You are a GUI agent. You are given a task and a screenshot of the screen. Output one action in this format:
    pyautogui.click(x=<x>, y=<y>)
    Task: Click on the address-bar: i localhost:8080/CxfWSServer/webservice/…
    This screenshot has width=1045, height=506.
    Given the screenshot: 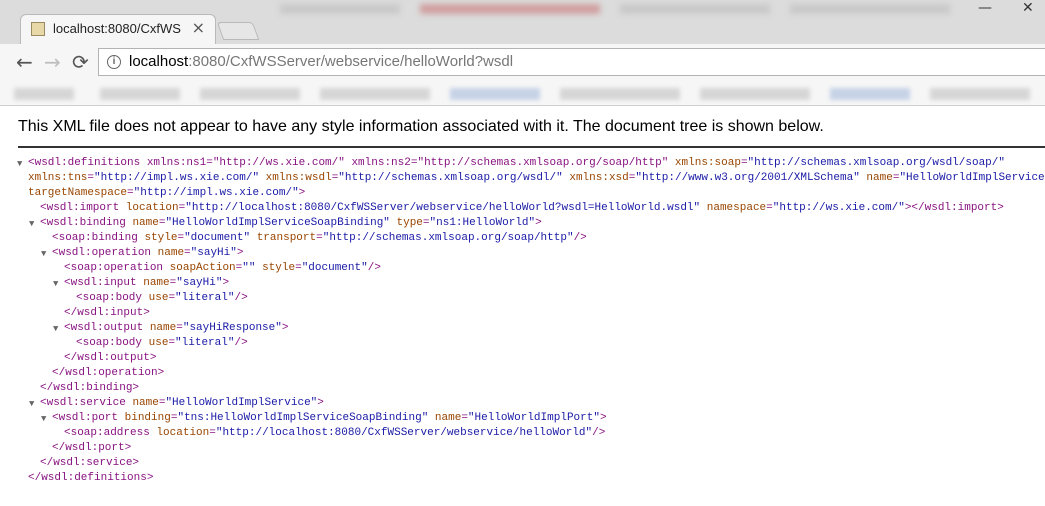 What is the action you would take?
    pyautogui.click(x=571, y=62)
    